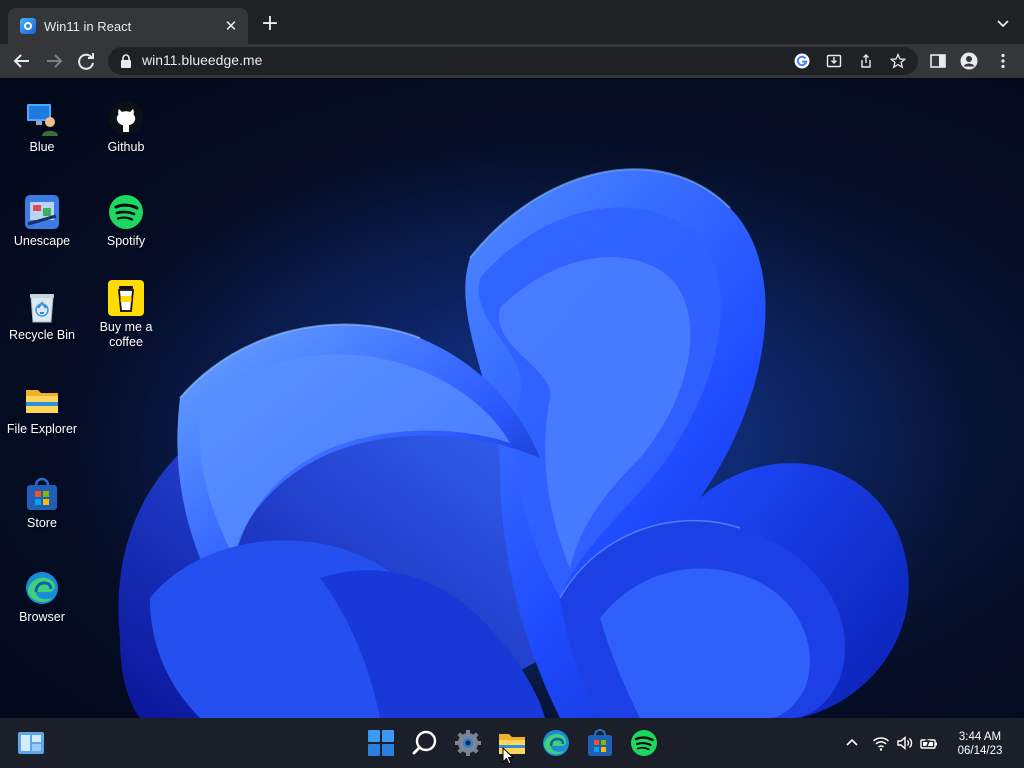  What do you see at coordinates (381, 743) in the screenshot?
I see `start-icon` at bounding box center [381, 743].